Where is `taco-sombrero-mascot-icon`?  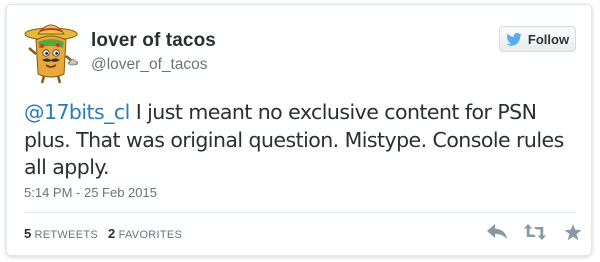
taco-sombrero-mascot-icon is located at coordinates (51, 54).